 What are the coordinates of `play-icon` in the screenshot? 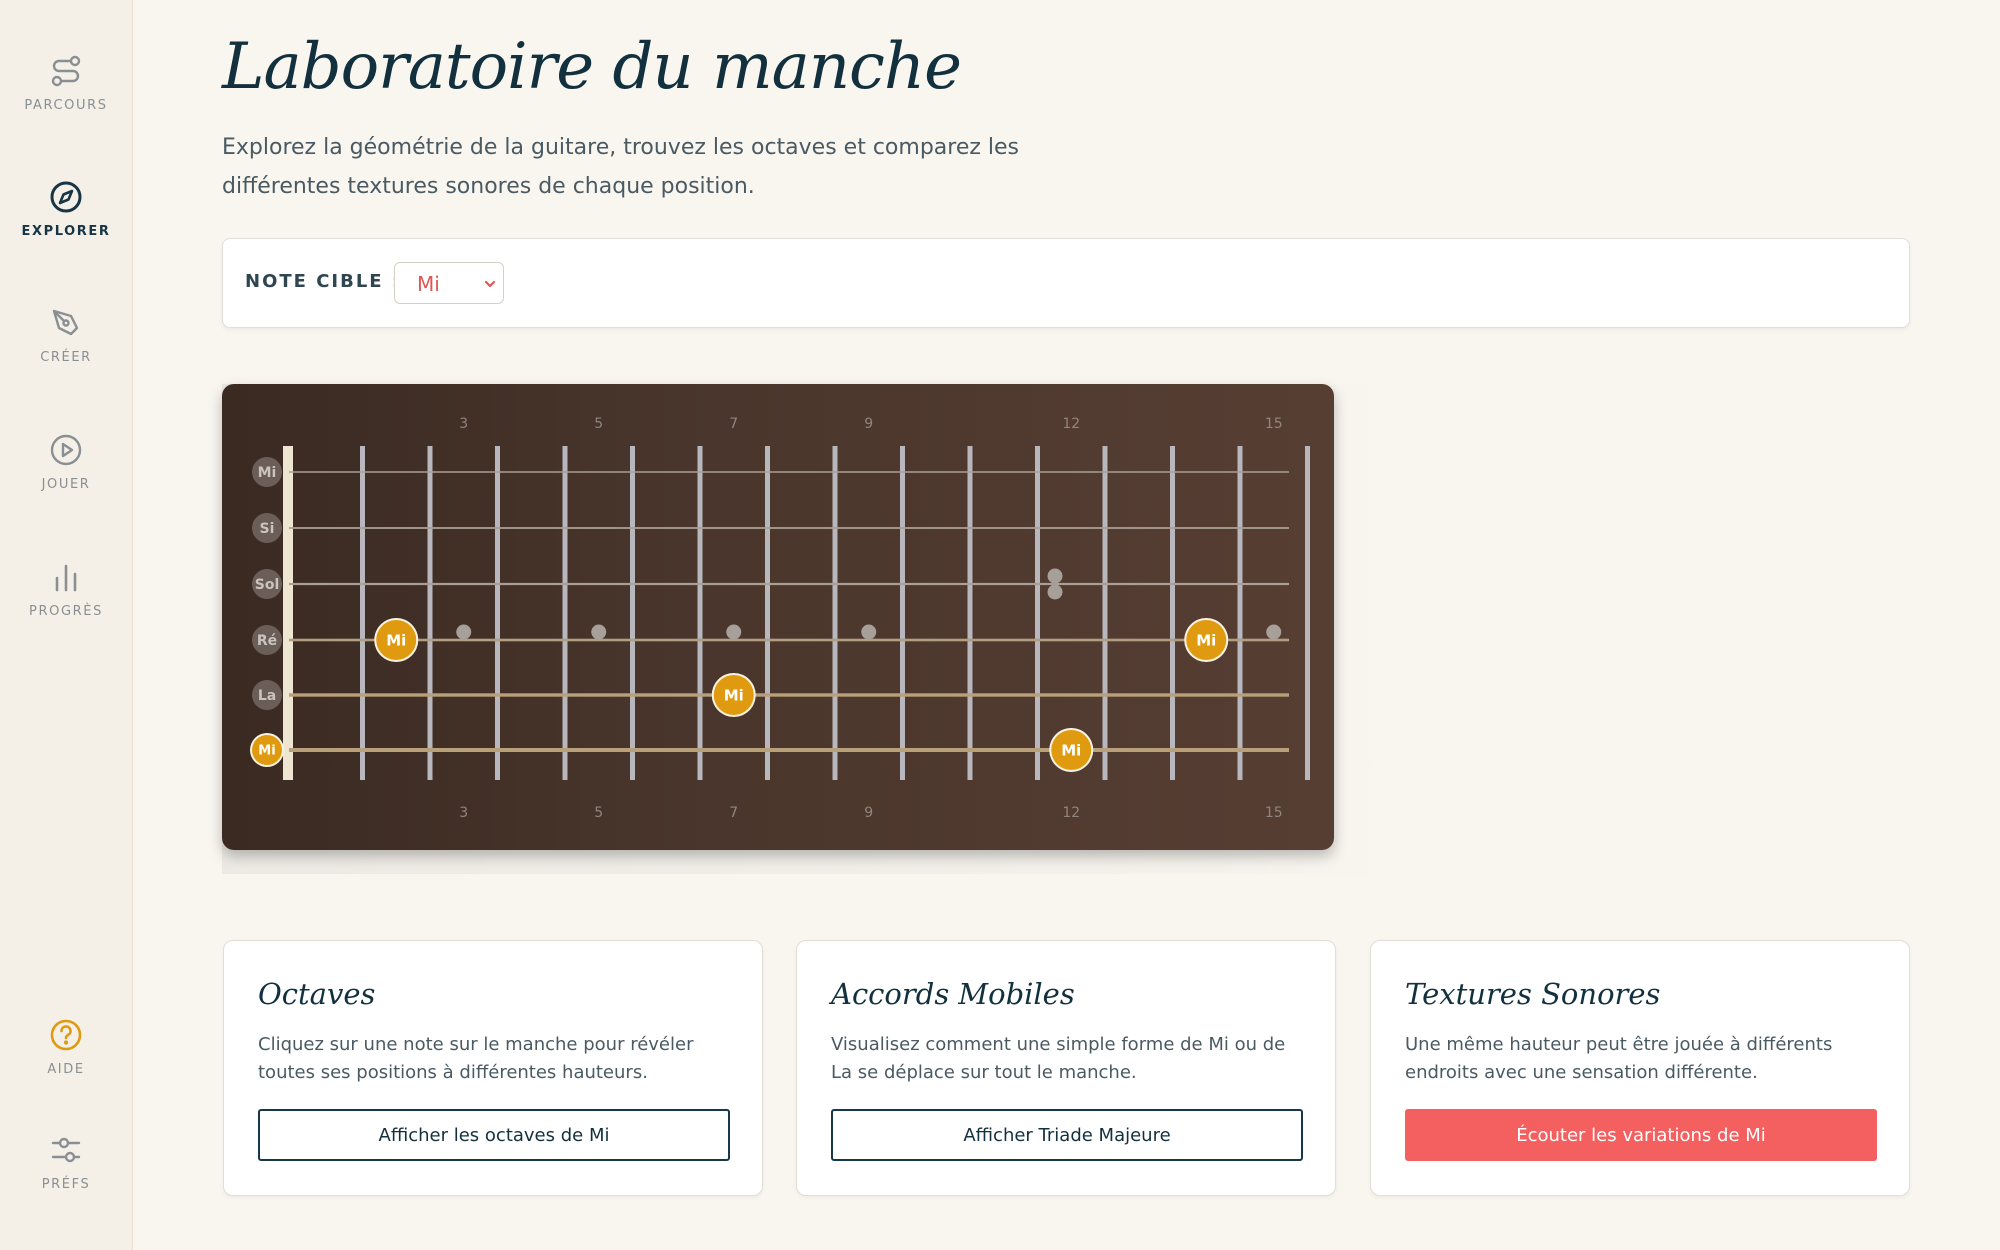 It's located at (66, 450).